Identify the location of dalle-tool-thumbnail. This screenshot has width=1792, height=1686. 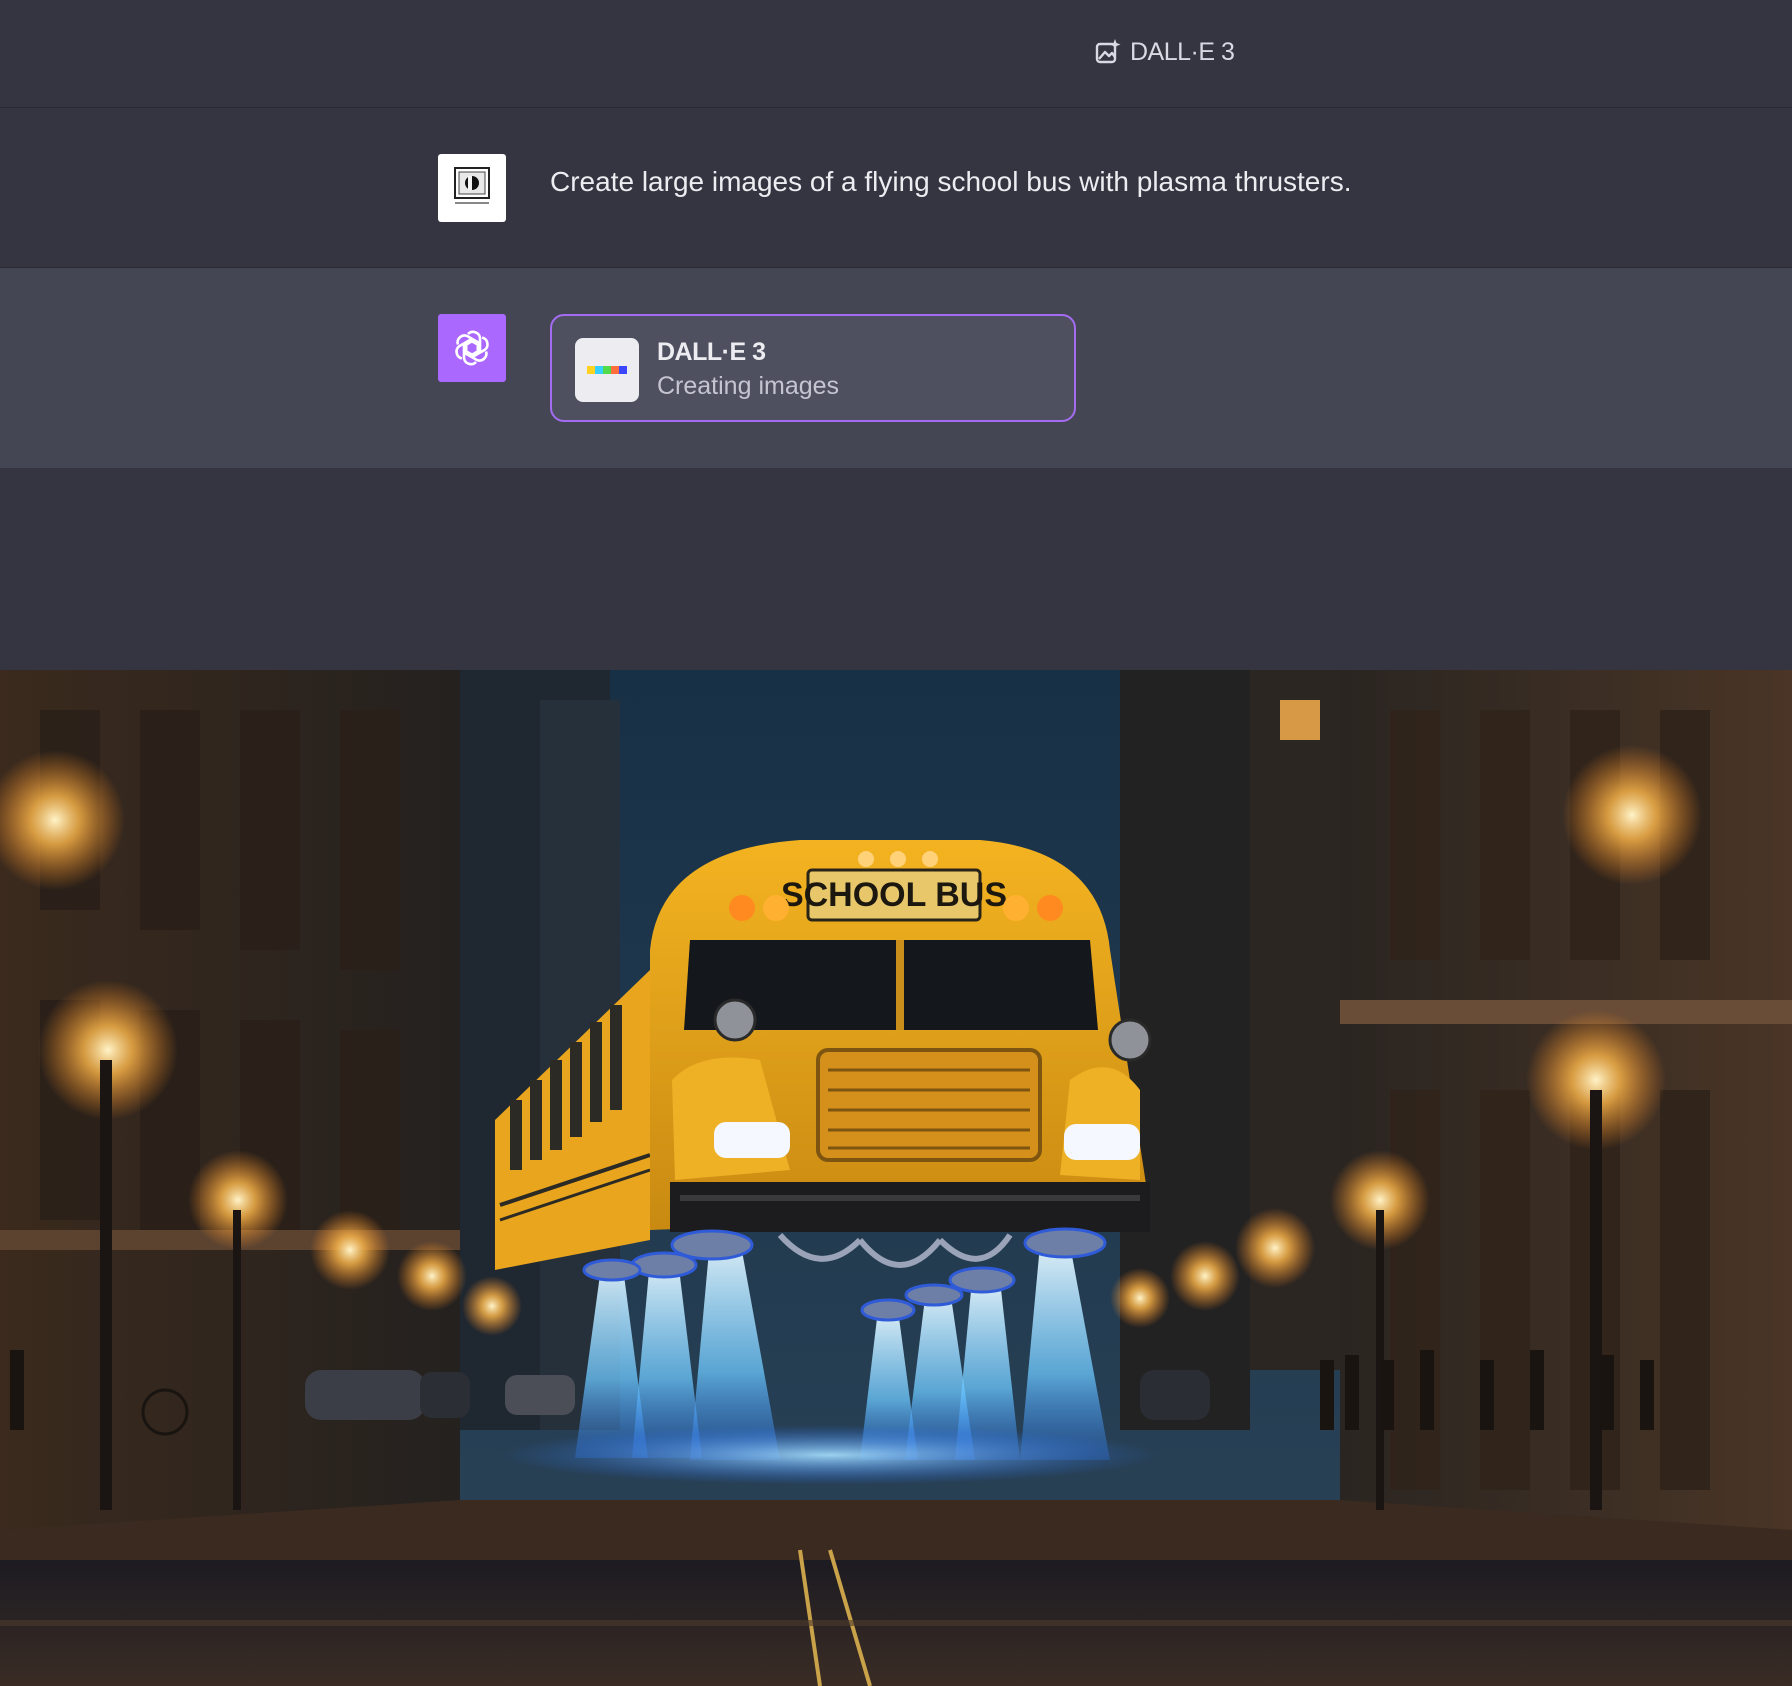
(607, 370).